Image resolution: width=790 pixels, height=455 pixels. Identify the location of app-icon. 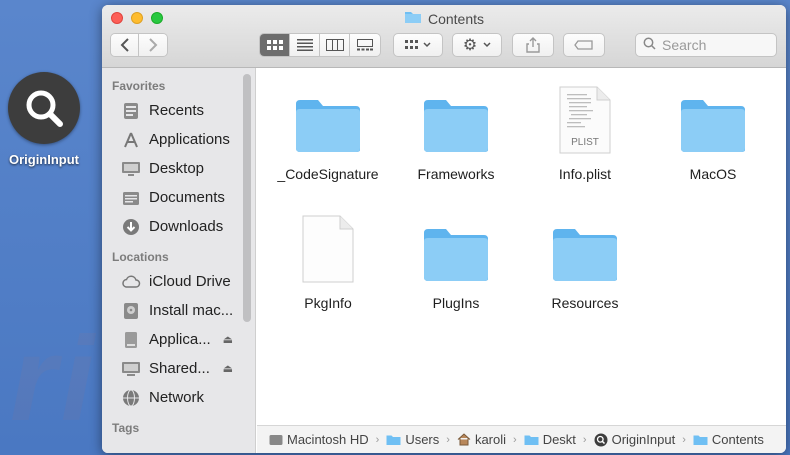
(601, 439).